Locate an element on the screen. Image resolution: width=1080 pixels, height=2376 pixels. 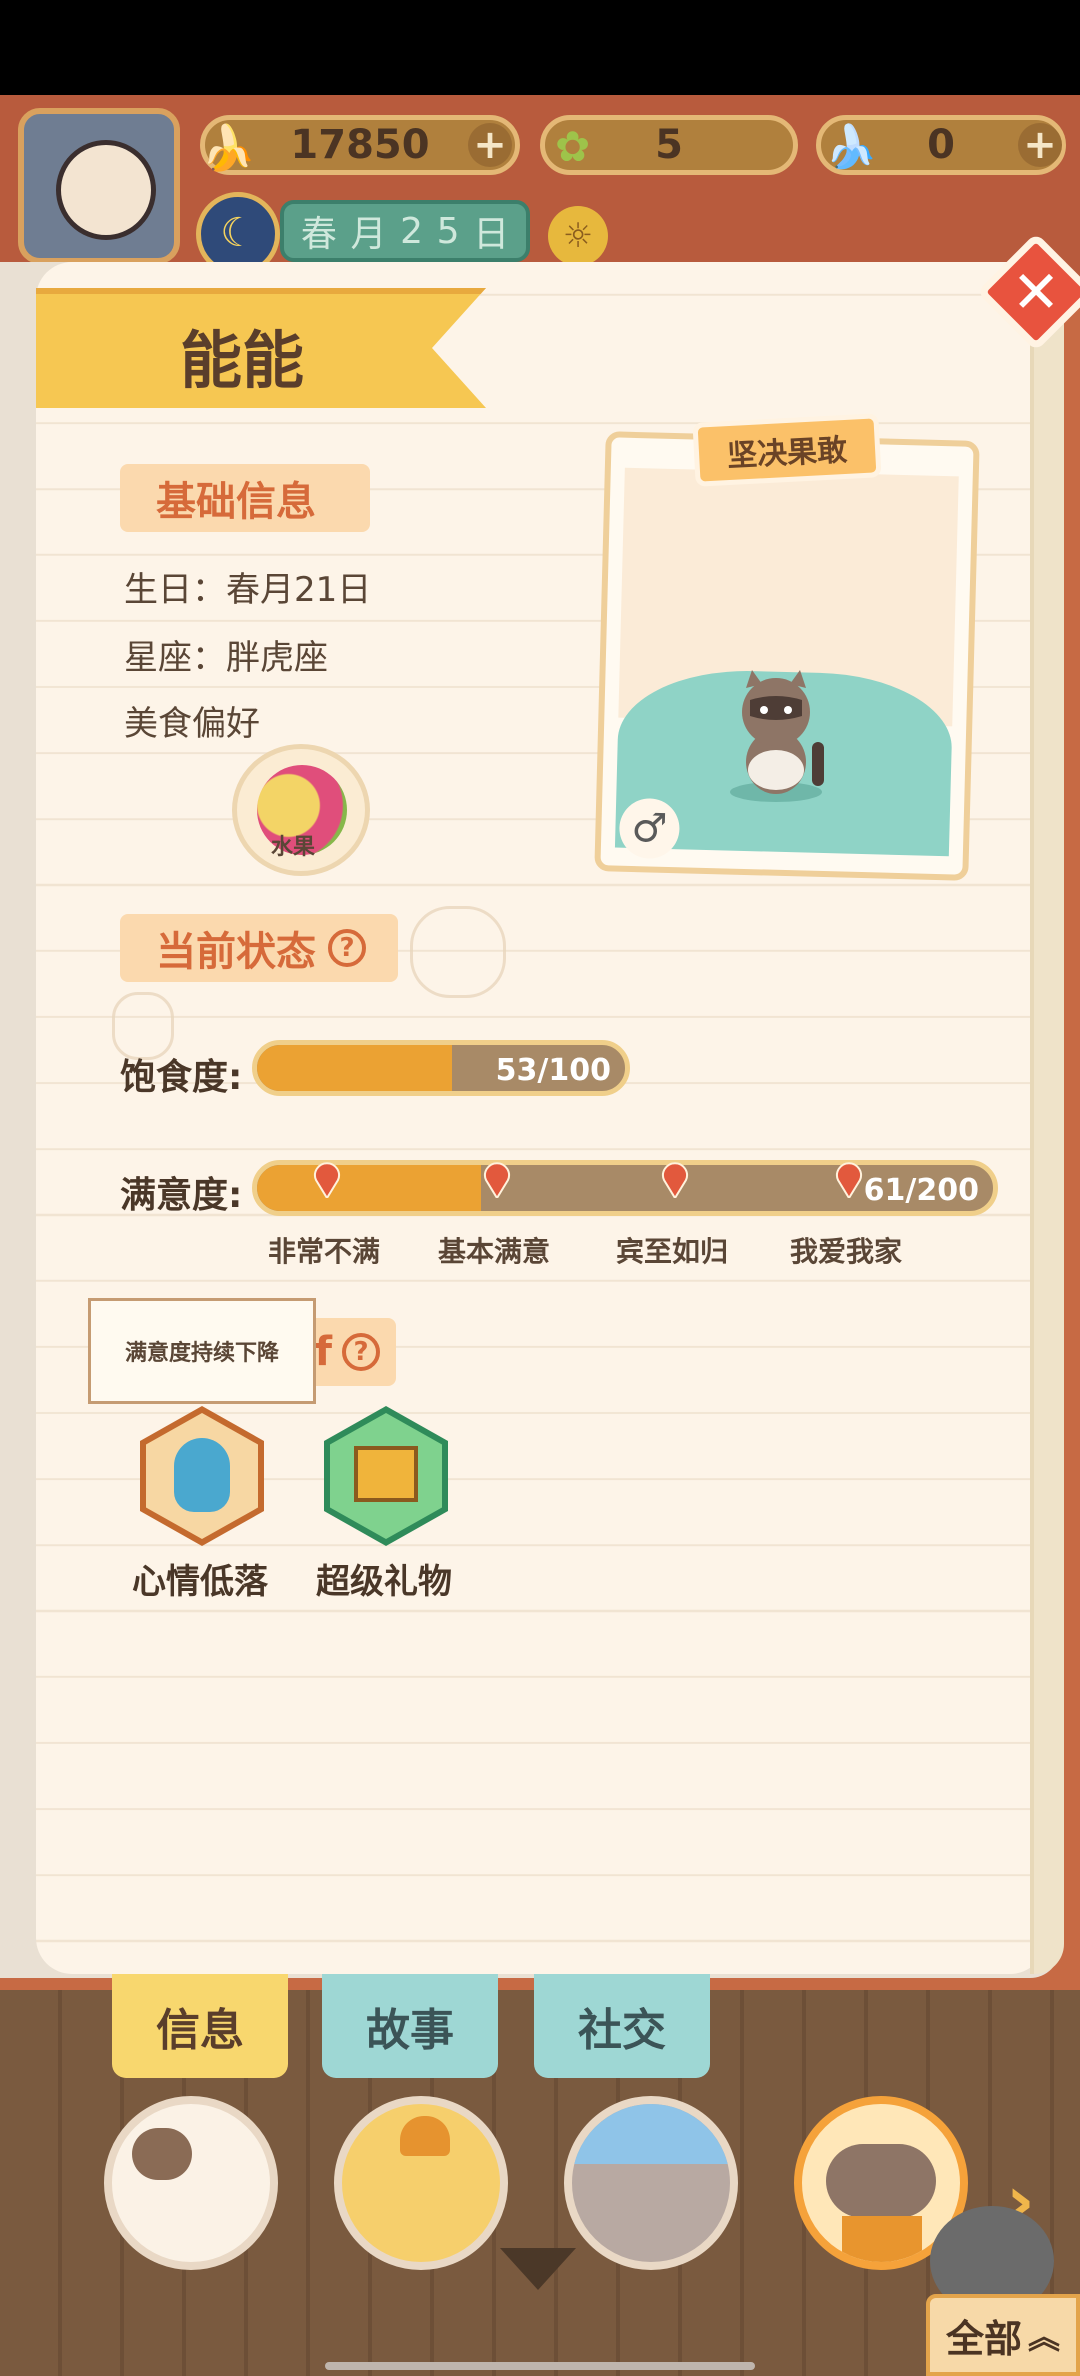
satiety-fill is located at coordinates (355, 1068).